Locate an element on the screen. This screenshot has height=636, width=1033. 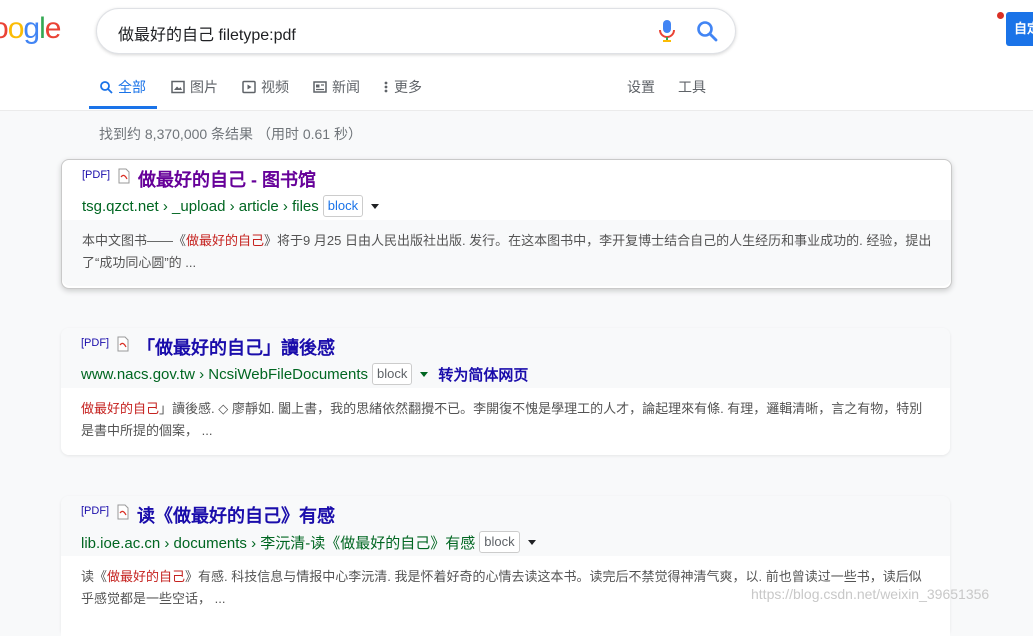
news-icon is located at coordinates (320, 87).